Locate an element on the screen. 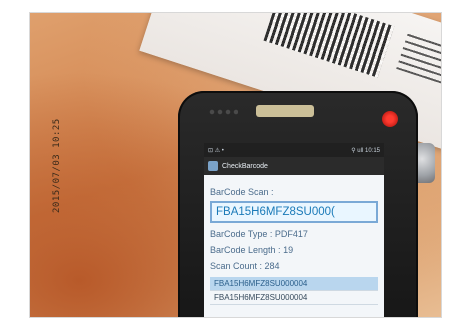  small-barcode is located at coordinates (221, 12).